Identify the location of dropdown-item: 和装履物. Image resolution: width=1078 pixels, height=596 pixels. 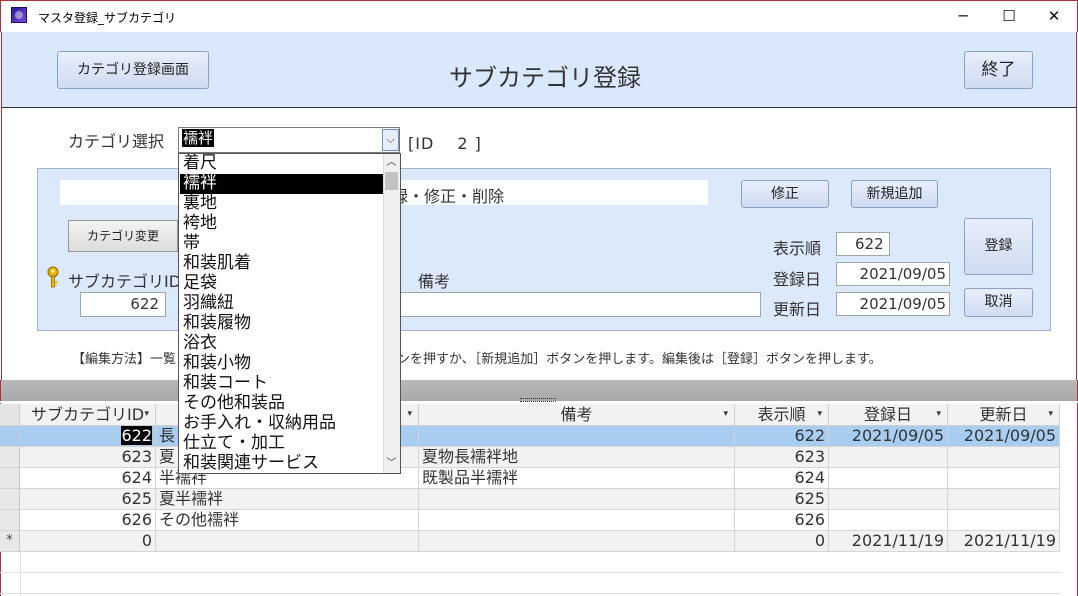
(281, 324).